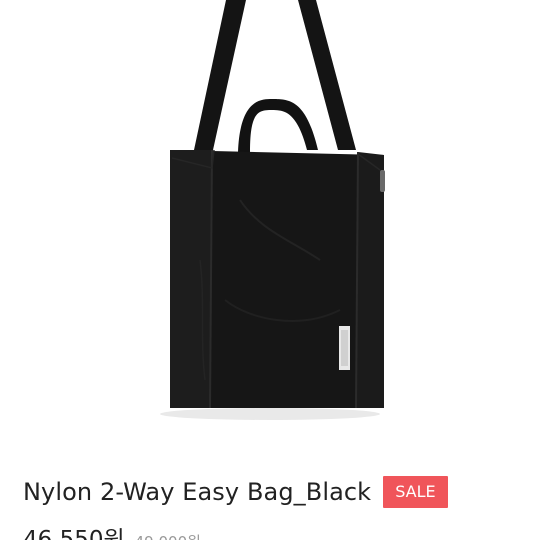 This screenshot has width=540, height=540. Describe the element at coordinates (415, 492) in the screenshot. I see `sale-badge: SALE` at that location.